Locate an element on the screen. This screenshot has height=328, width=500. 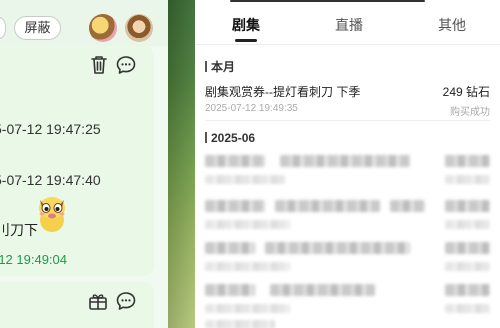
section-header-label: 2025-06 is located at coordinates (233, 138).